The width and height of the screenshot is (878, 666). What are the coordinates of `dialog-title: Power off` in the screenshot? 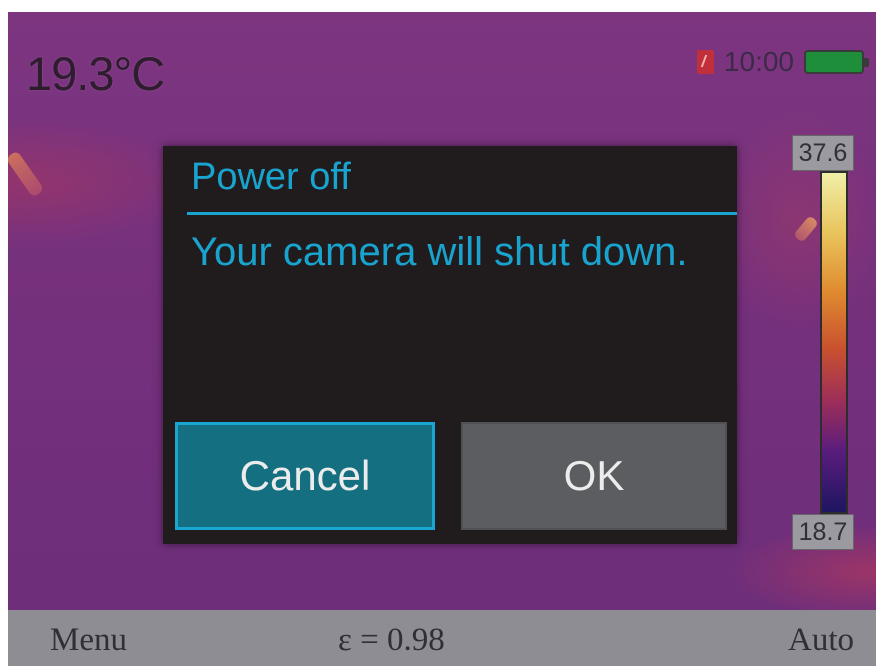 It's located at (271, 177).